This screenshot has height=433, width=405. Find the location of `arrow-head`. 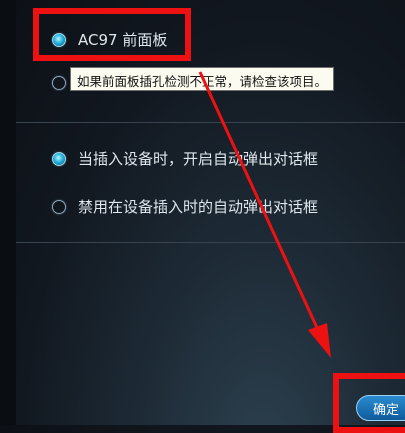

arrow-head is located at coordinates (319, 340).